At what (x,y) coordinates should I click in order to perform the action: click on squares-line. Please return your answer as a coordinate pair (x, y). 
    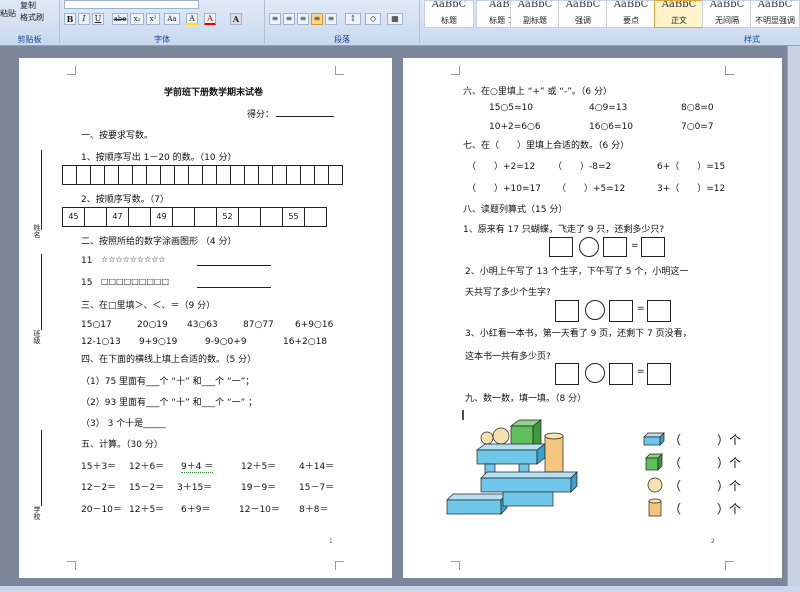
    Looking at the image, I should click on (234, 287).